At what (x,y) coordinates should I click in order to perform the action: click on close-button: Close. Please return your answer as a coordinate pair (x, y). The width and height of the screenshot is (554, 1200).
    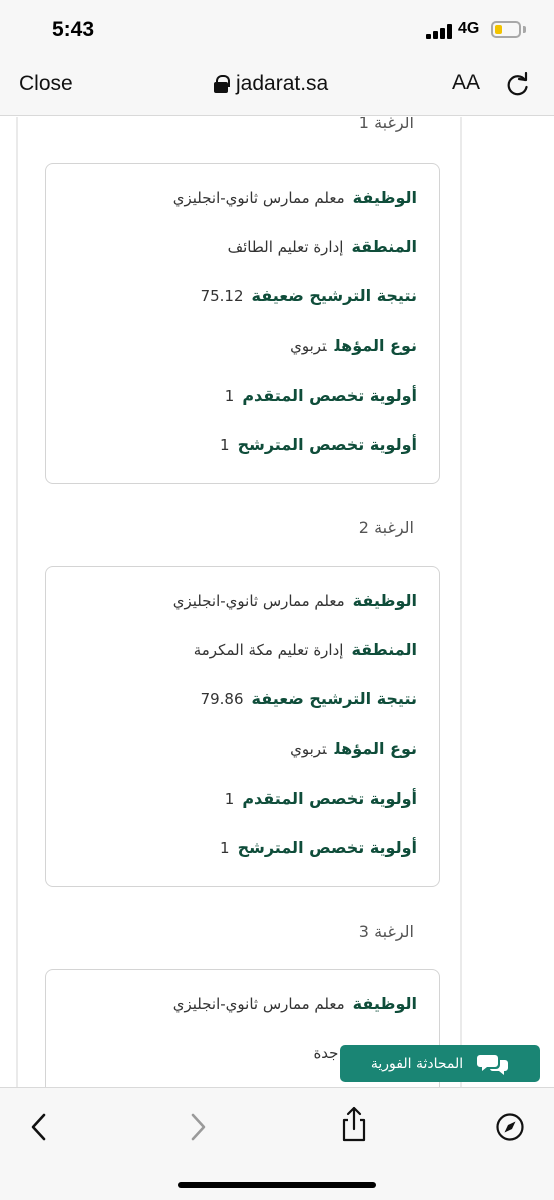
    Looking at the image, I should click on (46, 84).